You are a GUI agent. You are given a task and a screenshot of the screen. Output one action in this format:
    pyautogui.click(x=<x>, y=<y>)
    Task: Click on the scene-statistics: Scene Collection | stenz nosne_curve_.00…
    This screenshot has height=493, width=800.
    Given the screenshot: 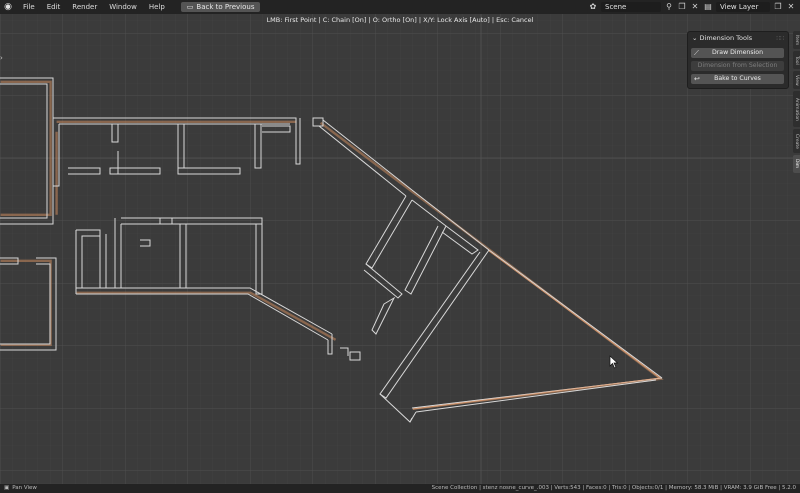 What is the action you would take?
    pyautogui.click(x=613, y=488)
    